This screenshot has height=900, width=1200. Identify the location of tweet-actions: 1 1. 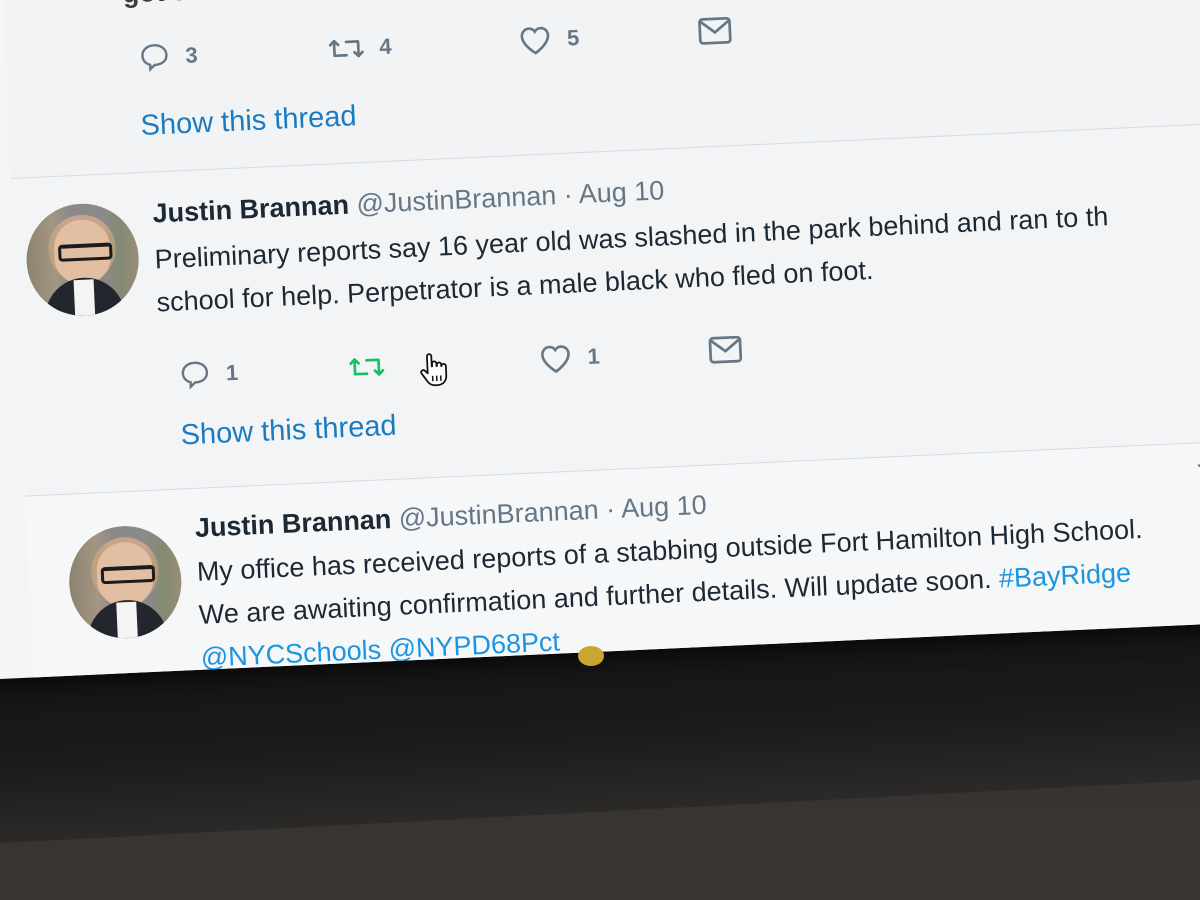
(527, 364).